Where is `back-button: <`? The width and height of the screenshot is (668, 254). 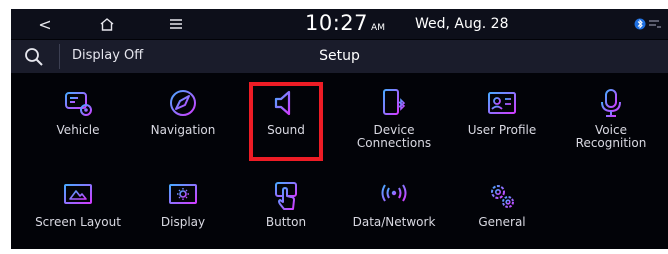 back-button: < is located at coordinates (45, 24).